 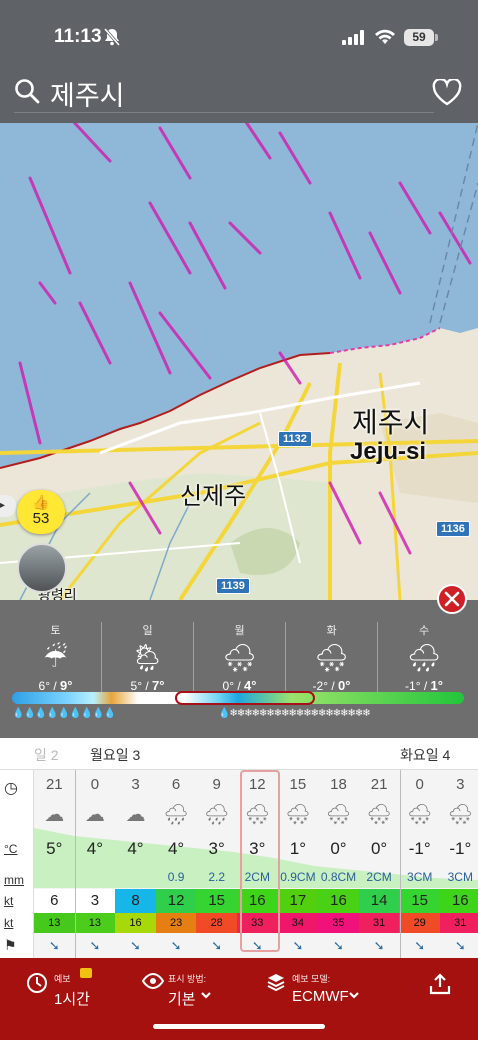 What do you see at coordinates (298, 901) in the screenshot?
I see `wind-speed-cell: 17` at bounding box center [298, 901].